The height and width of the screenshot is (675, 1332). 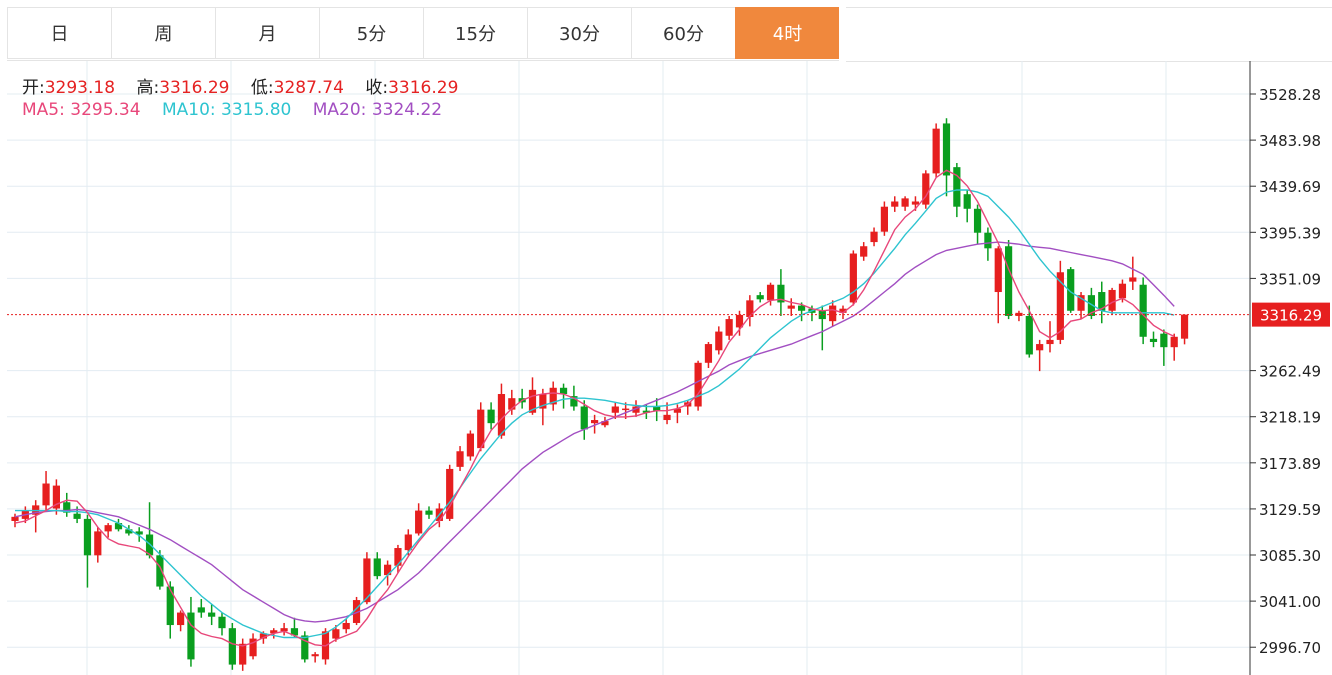 I want to click on y-tick-label: 3173.89, so click(x=1290, y=464).